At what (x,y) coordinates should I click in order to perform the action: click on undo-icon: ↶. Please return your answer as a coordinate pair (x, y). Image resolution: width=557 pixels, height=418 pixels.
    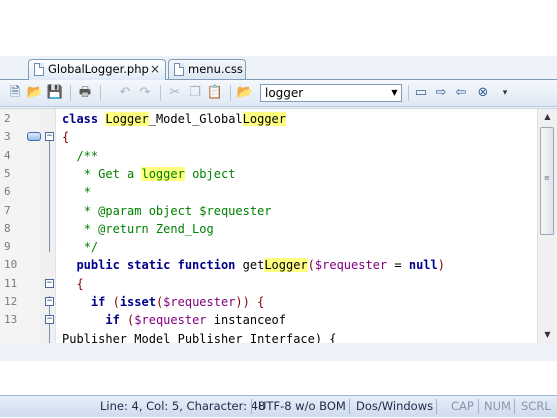
    Looking at the image, I should click on (125, 93).